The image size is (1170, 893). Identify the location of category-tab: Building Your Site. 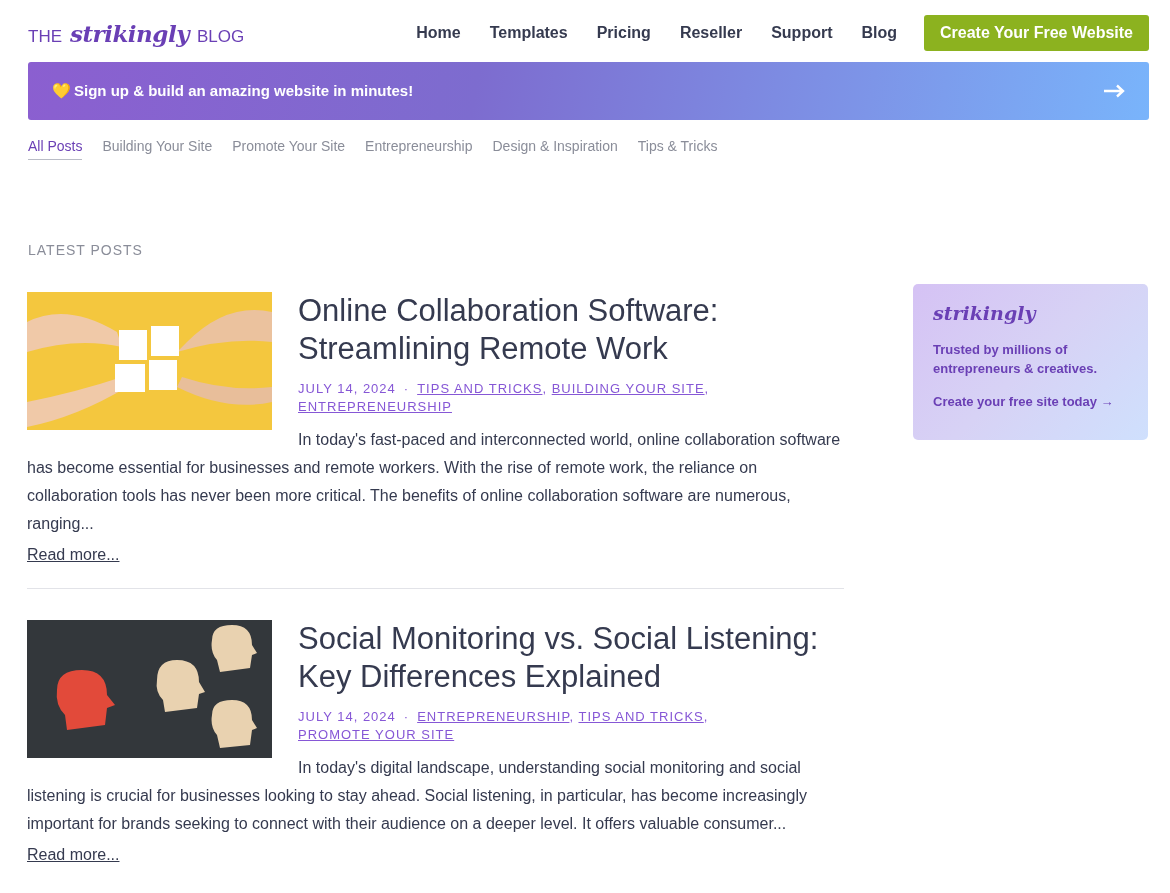
(157, 149).